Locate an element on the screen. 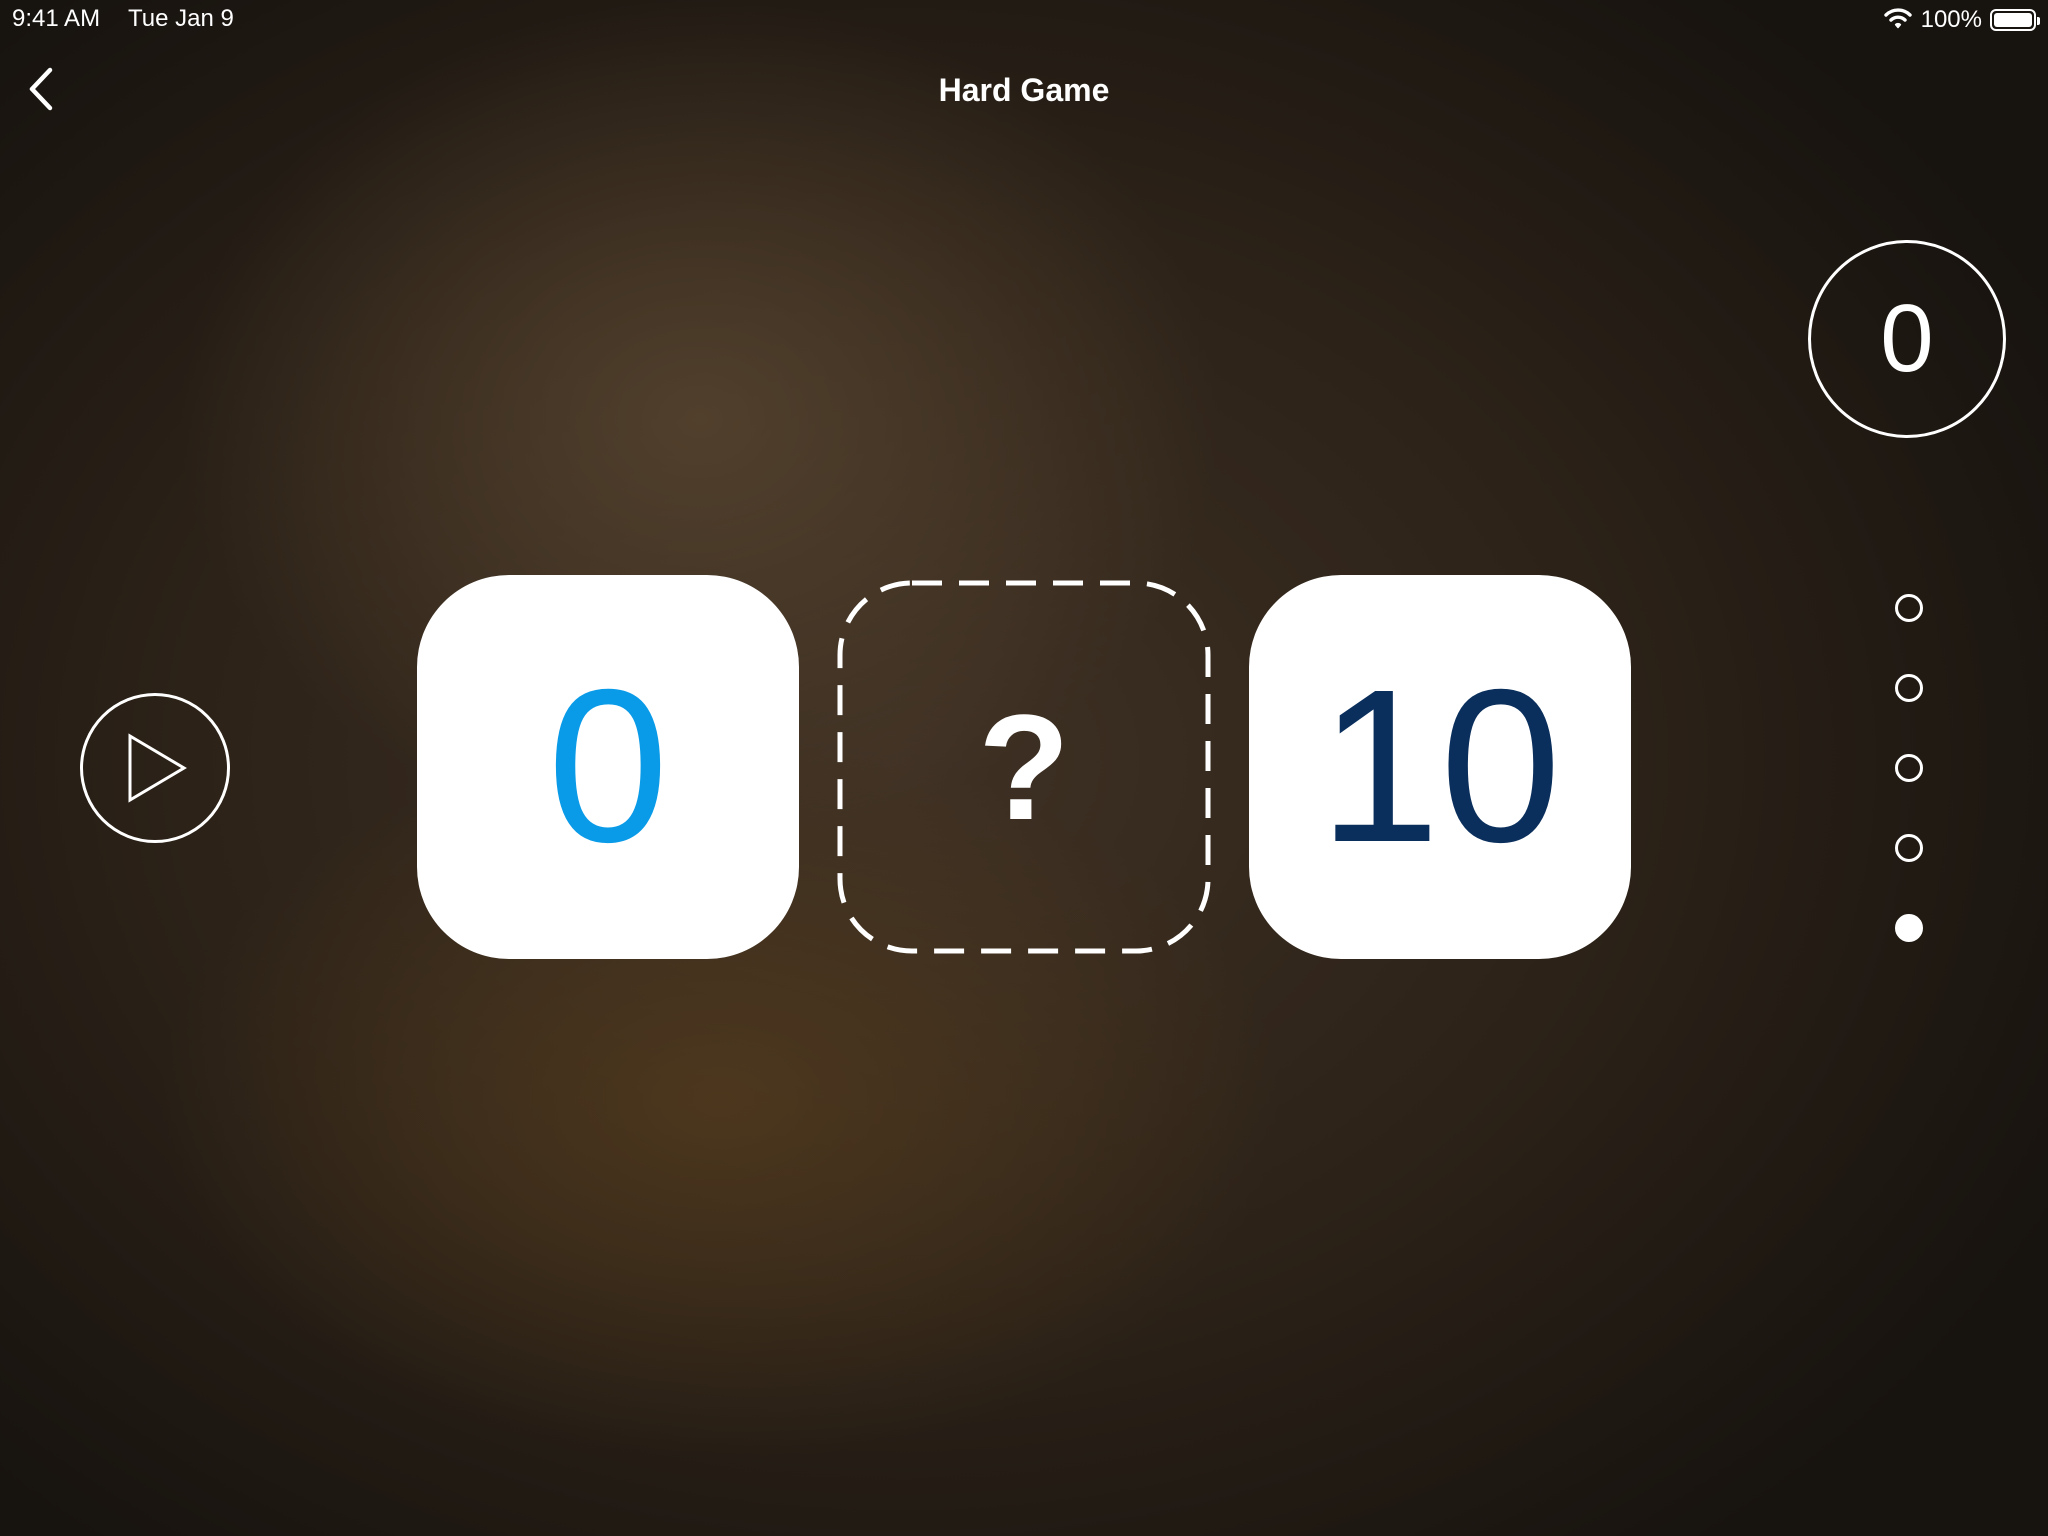  answer-placeholder: ? is located at coordinates (1024, 767).